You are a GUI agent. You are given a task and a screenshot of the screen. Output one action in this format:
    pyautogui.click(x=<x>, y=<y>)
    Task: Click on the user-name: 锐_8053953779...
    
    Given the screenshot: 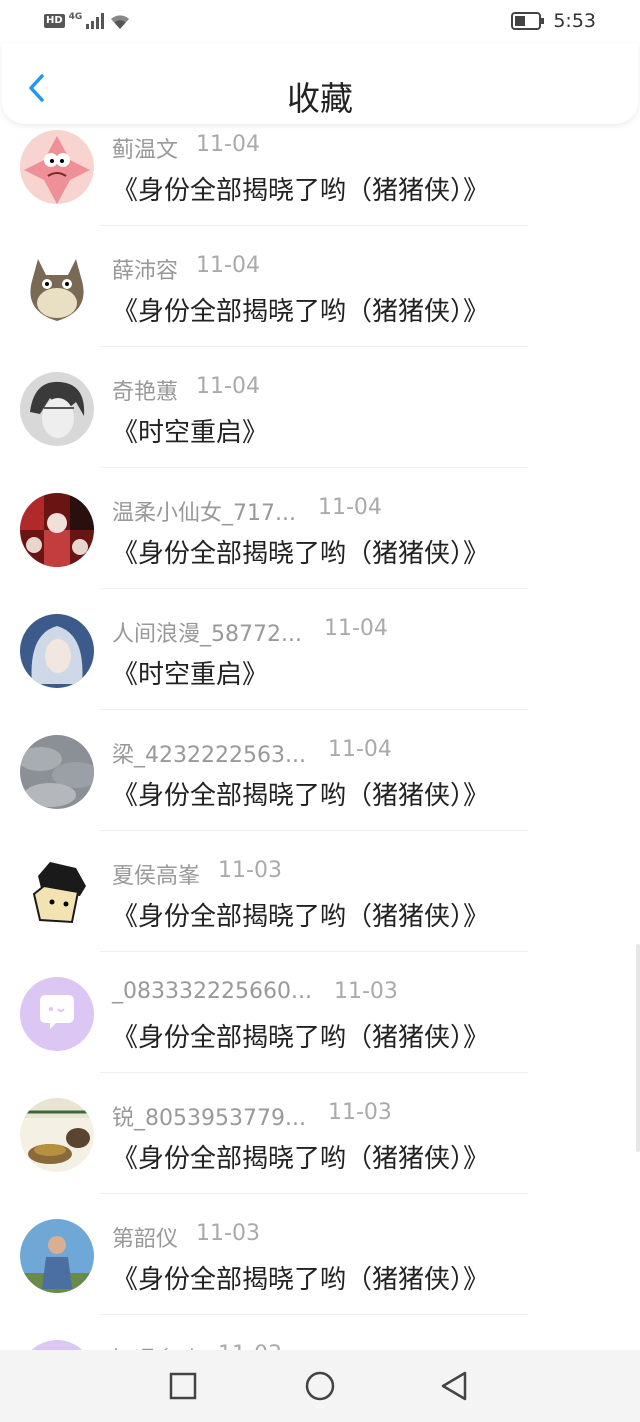 What is the action you would take?
    pyautogui.click(x=209, y=1118)
    